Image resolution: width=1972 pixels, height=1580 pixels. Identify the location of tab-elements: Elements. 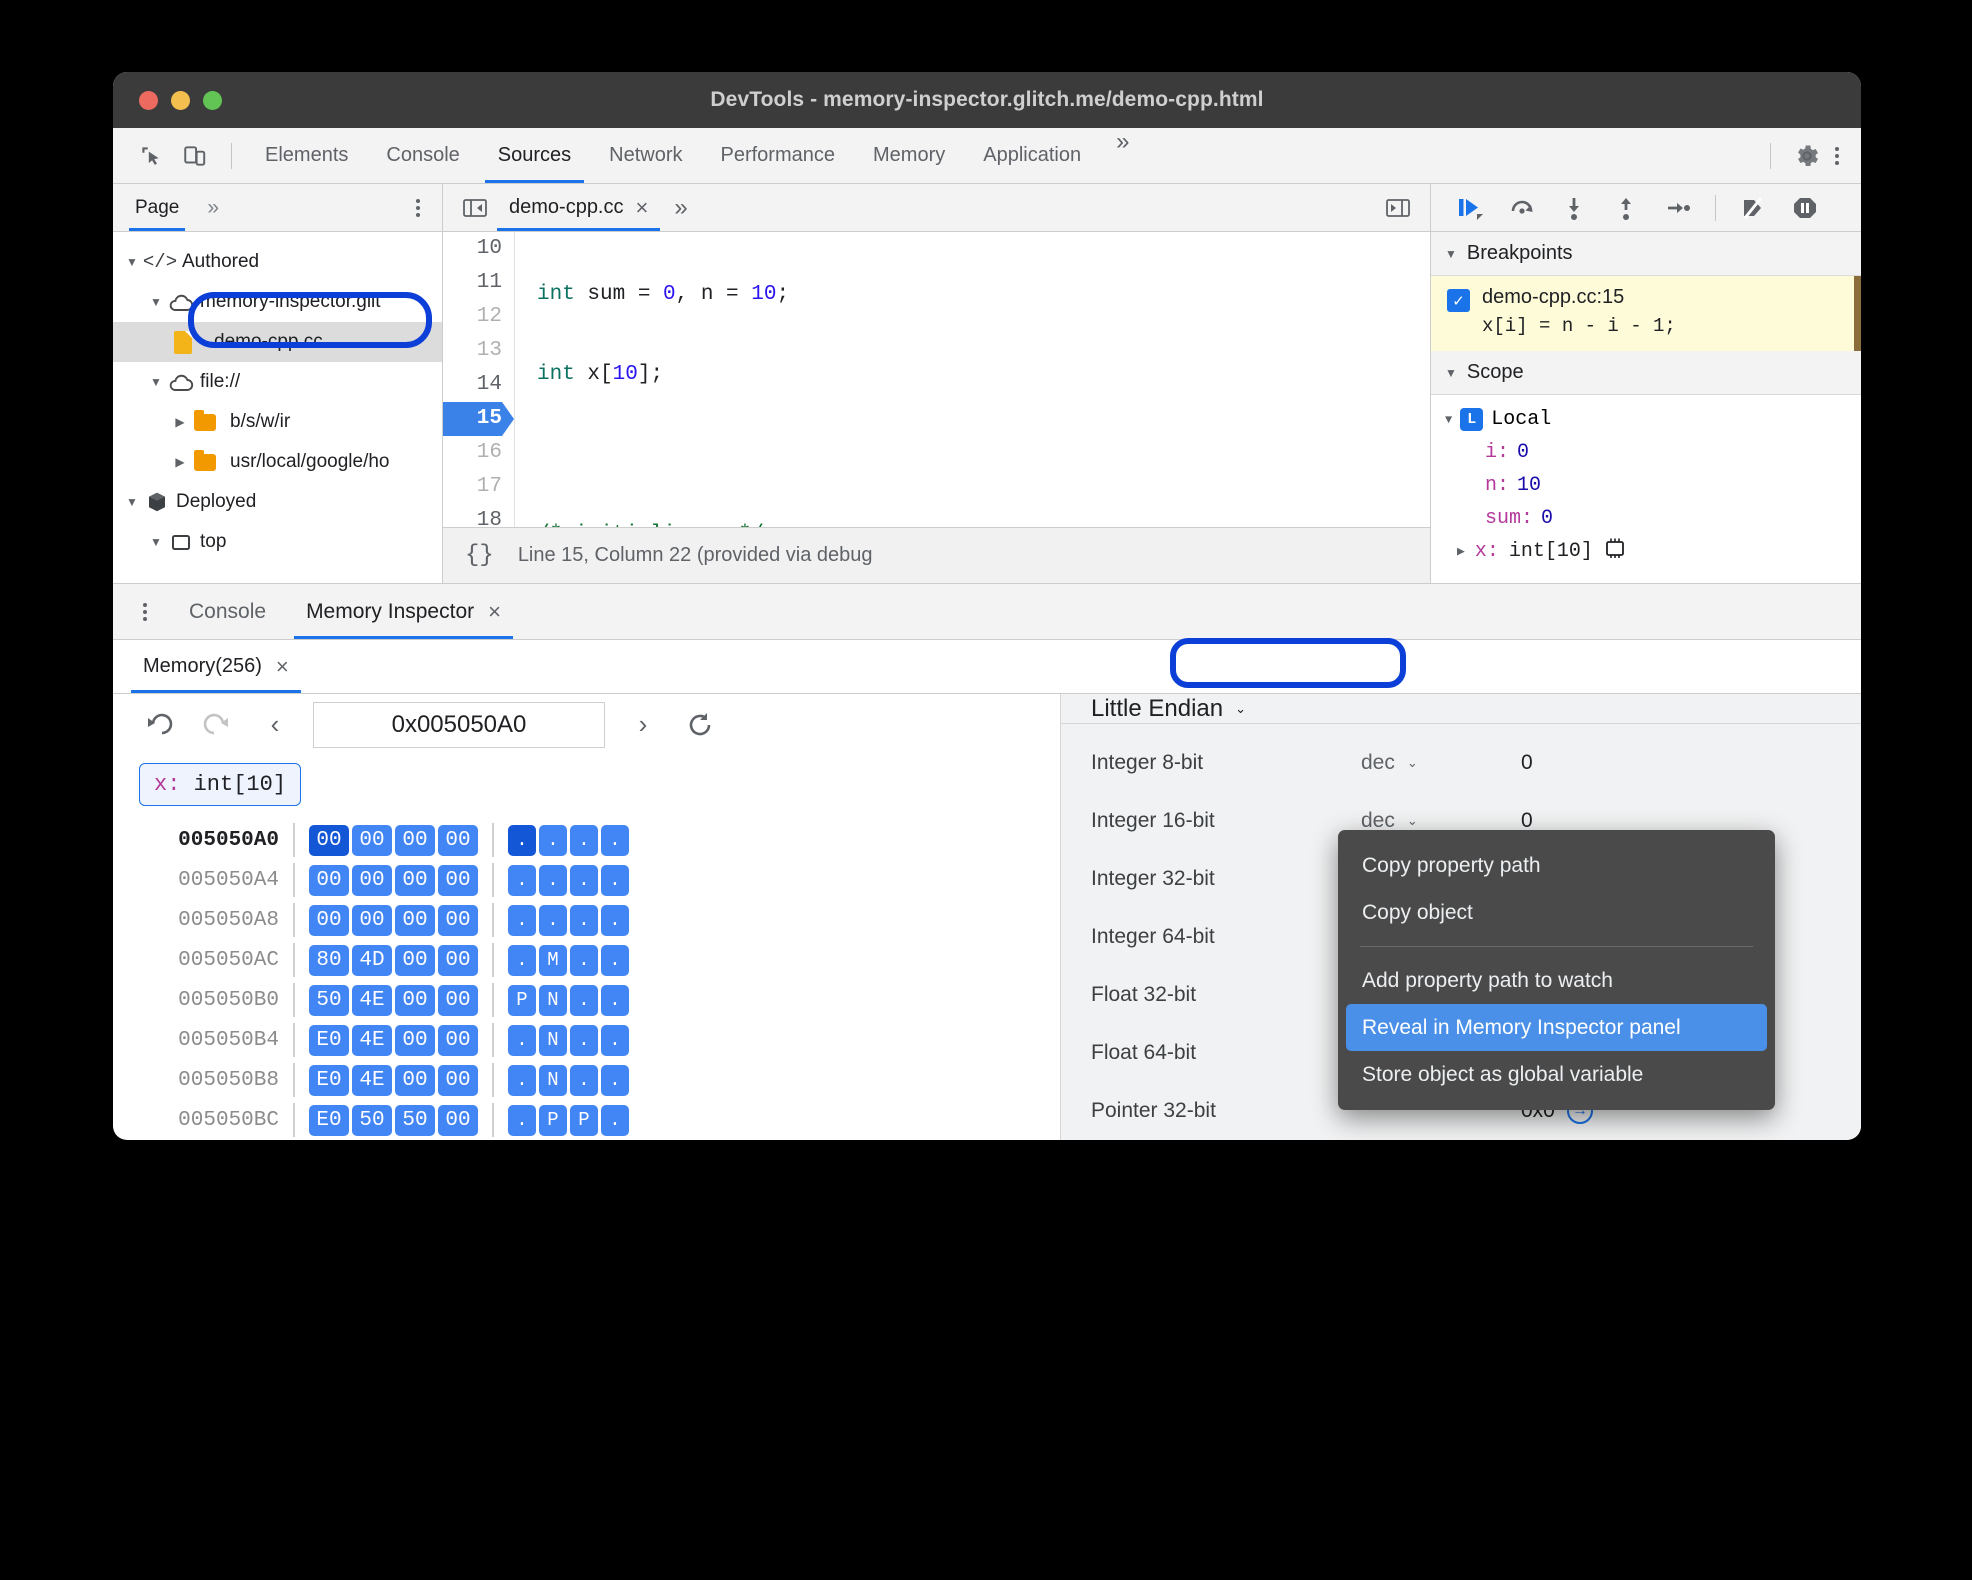
(306, 155).